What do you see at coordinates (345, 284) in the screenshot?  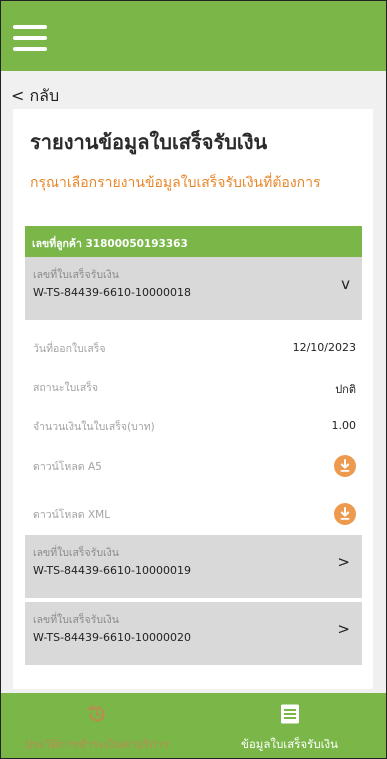 I see `chevron-down-icon: v` at bounding box center [345, 284].